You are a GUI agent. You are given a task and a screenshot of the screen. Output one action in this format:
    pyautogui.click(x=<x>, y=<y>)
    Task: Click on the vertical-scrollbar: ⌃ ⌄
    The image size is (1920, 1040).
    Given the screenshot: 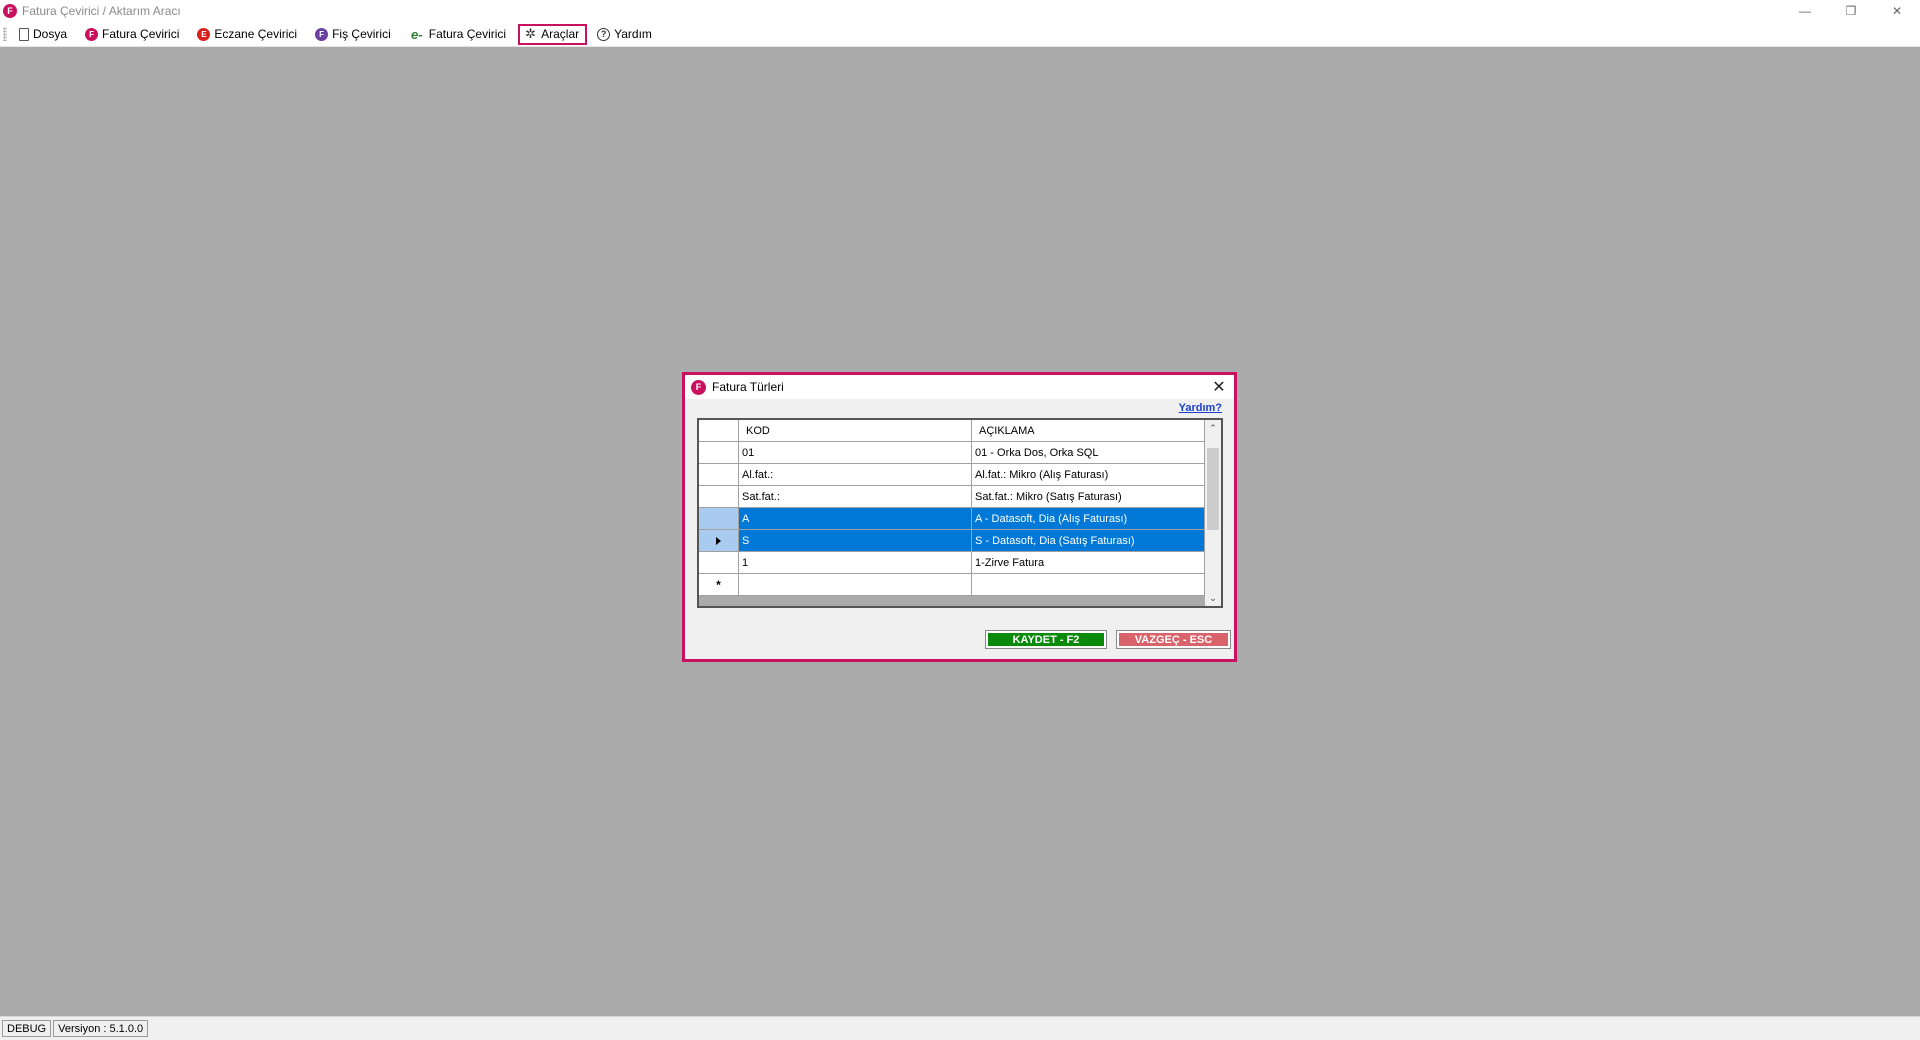 What is the action you would take?
    pyautogui.click(x=1213, y=513)
    